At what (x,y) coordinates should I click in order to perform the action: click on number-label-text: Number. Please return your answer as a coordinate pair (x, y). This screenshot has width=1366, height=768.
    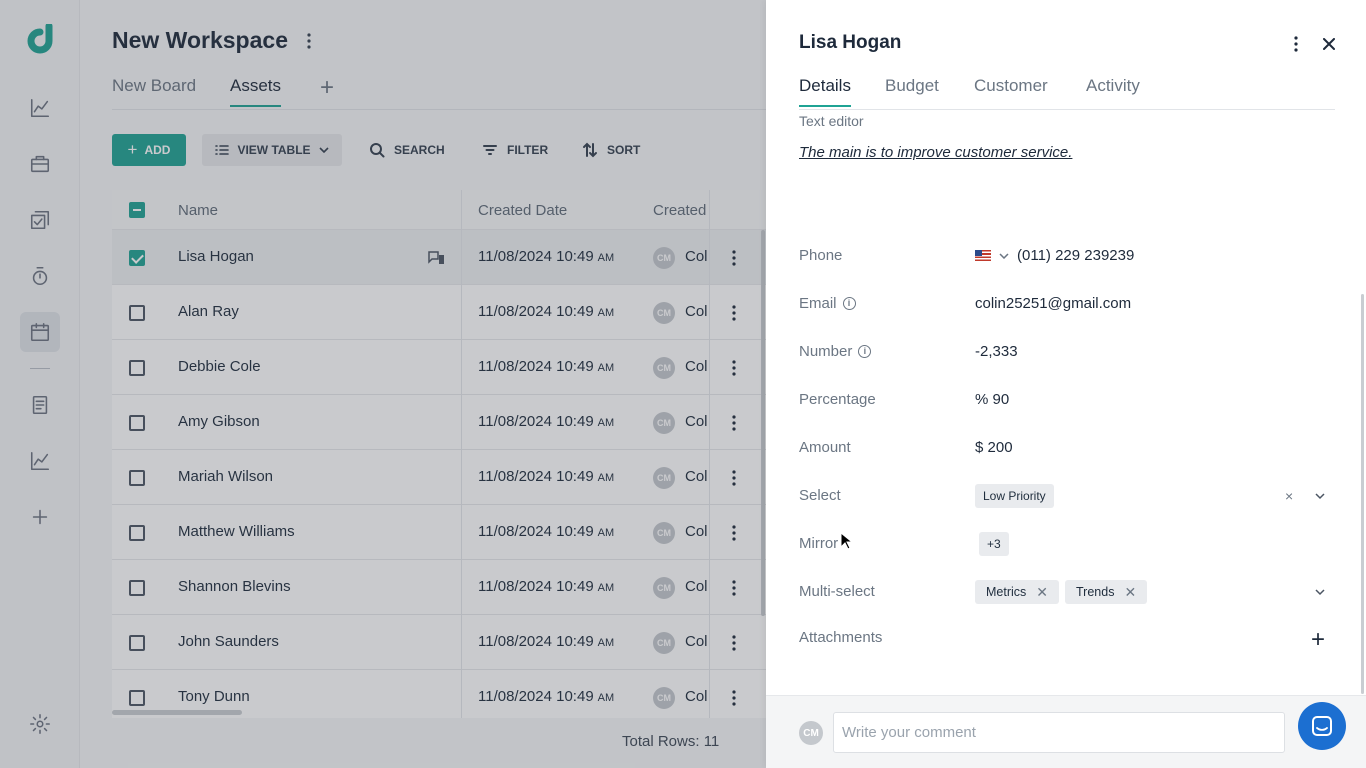
    Looking at the image, I should click on (826, 351).